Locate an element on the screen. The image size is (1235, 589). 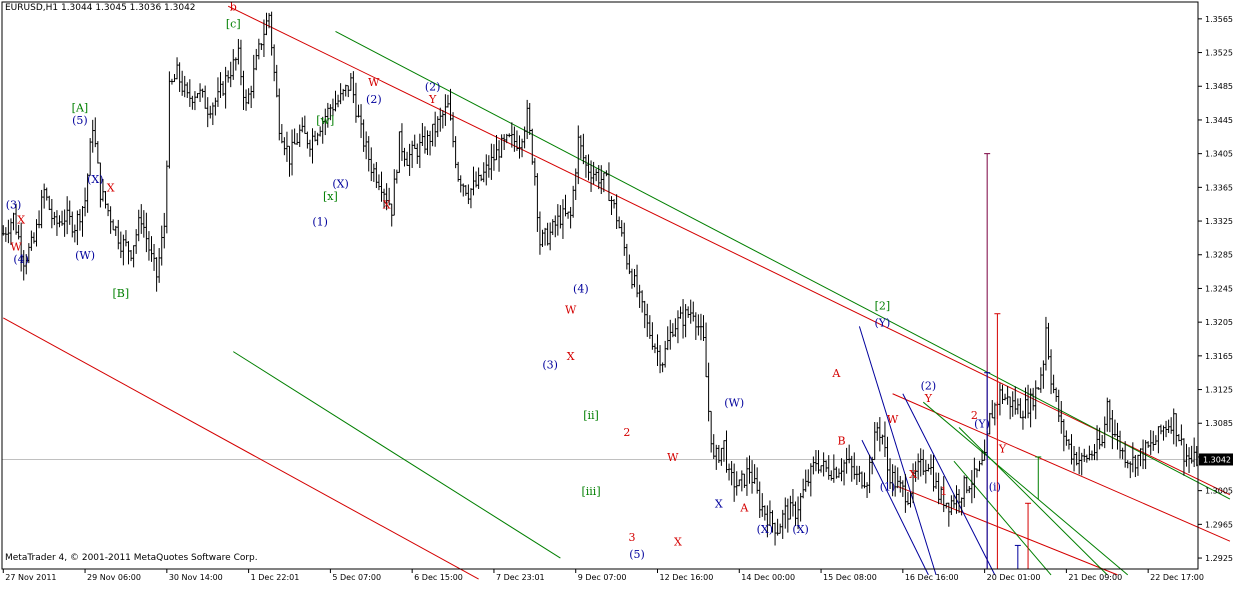
wave-label: Y is located at coordinates (1002, 449).